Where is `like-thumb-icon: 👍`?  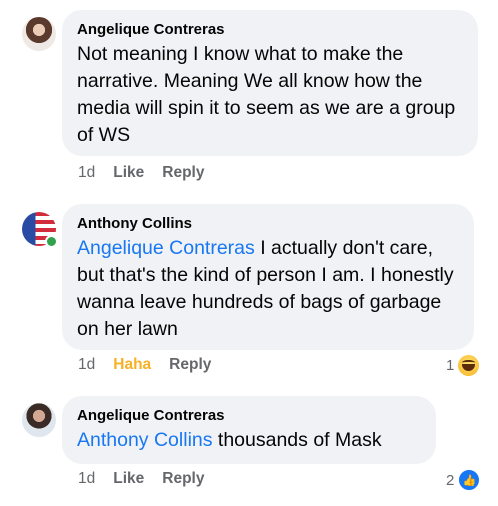
like-thumb-icon: 👍 is located at coordinates (469, 480).